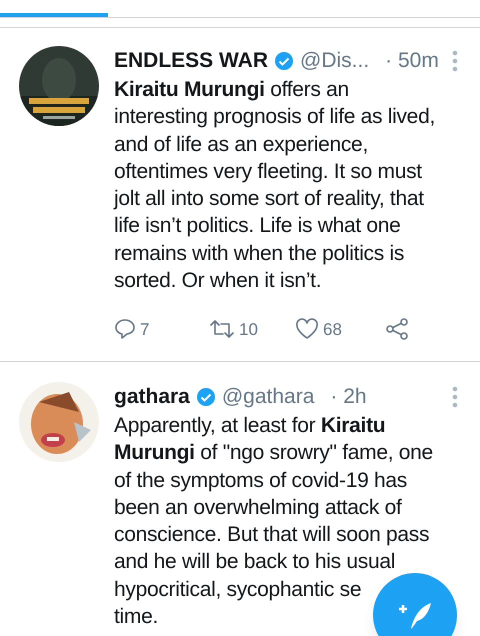  Describe the element at coordinates (259, 253) in the screenshot. I see `tweet-text-line: remains with when the politics is` at that location.